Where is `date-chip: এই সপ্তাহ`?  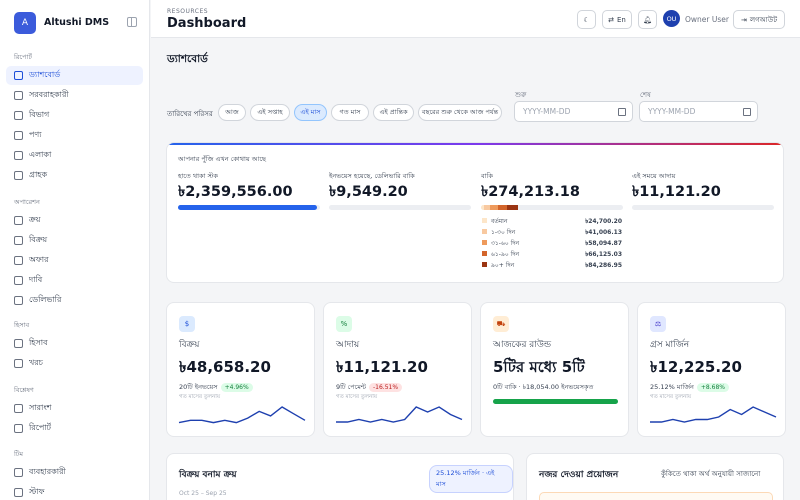
date-chip: এই সপ্তাহ is located at coordinates (270, 112).